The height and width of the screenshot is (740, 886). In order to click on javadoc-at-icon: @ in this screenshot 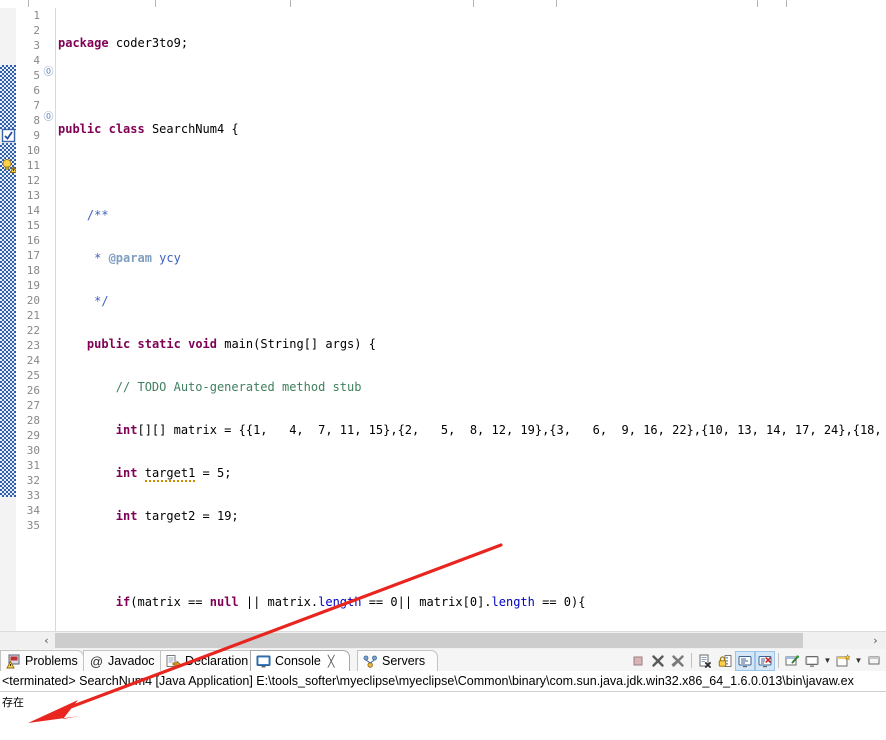, I will do `click(96, 661)`.